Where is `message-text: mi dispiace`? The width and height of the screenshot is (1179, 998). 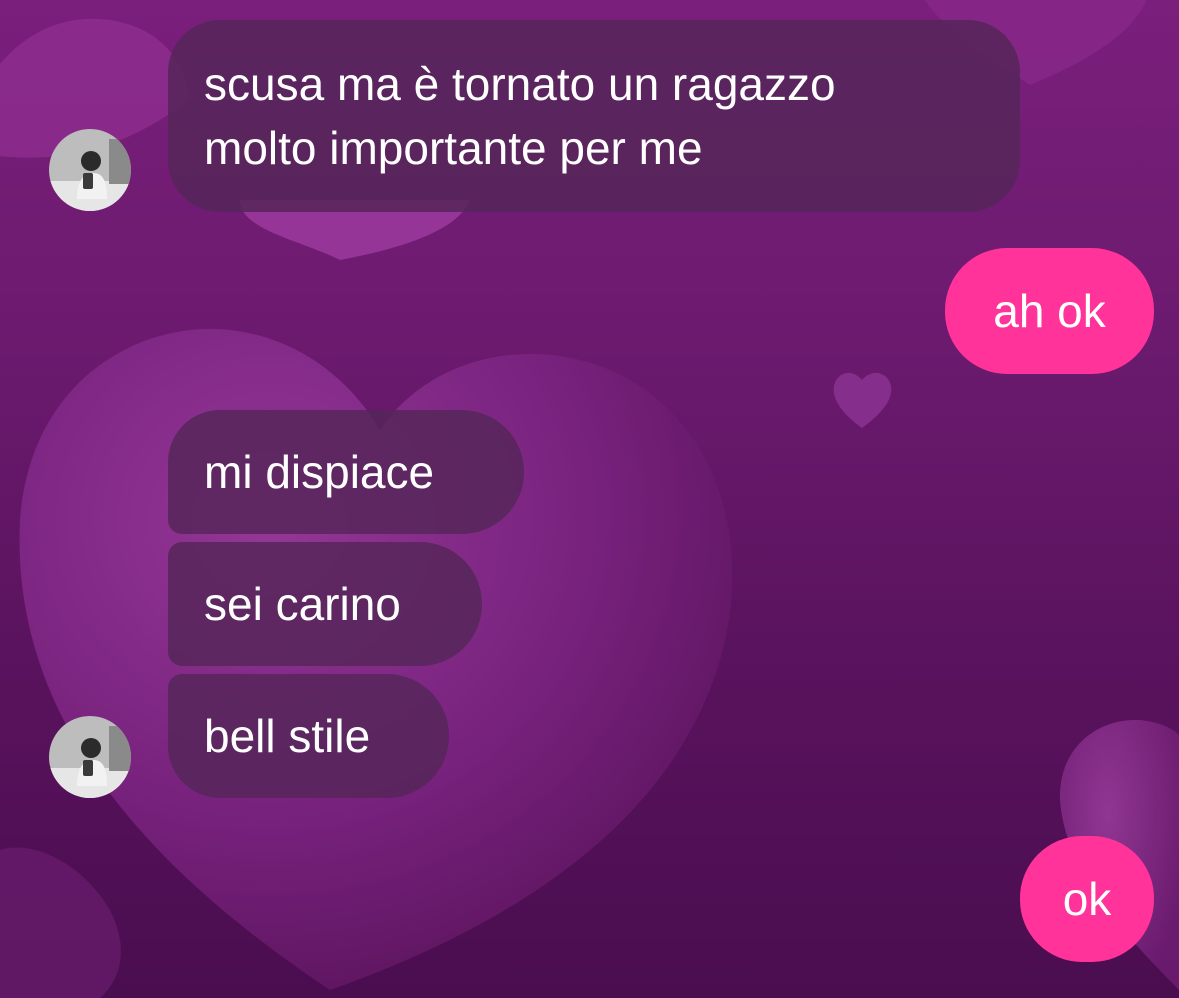
message-text: mi dispiace is located at coordinates (319, 472).